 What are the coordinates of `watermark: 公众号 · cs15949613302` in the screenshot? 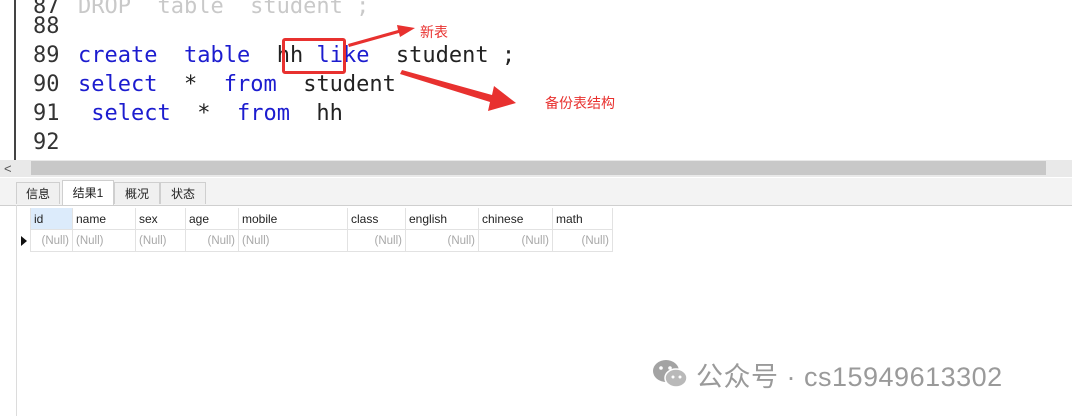 It's located at (827, 374).